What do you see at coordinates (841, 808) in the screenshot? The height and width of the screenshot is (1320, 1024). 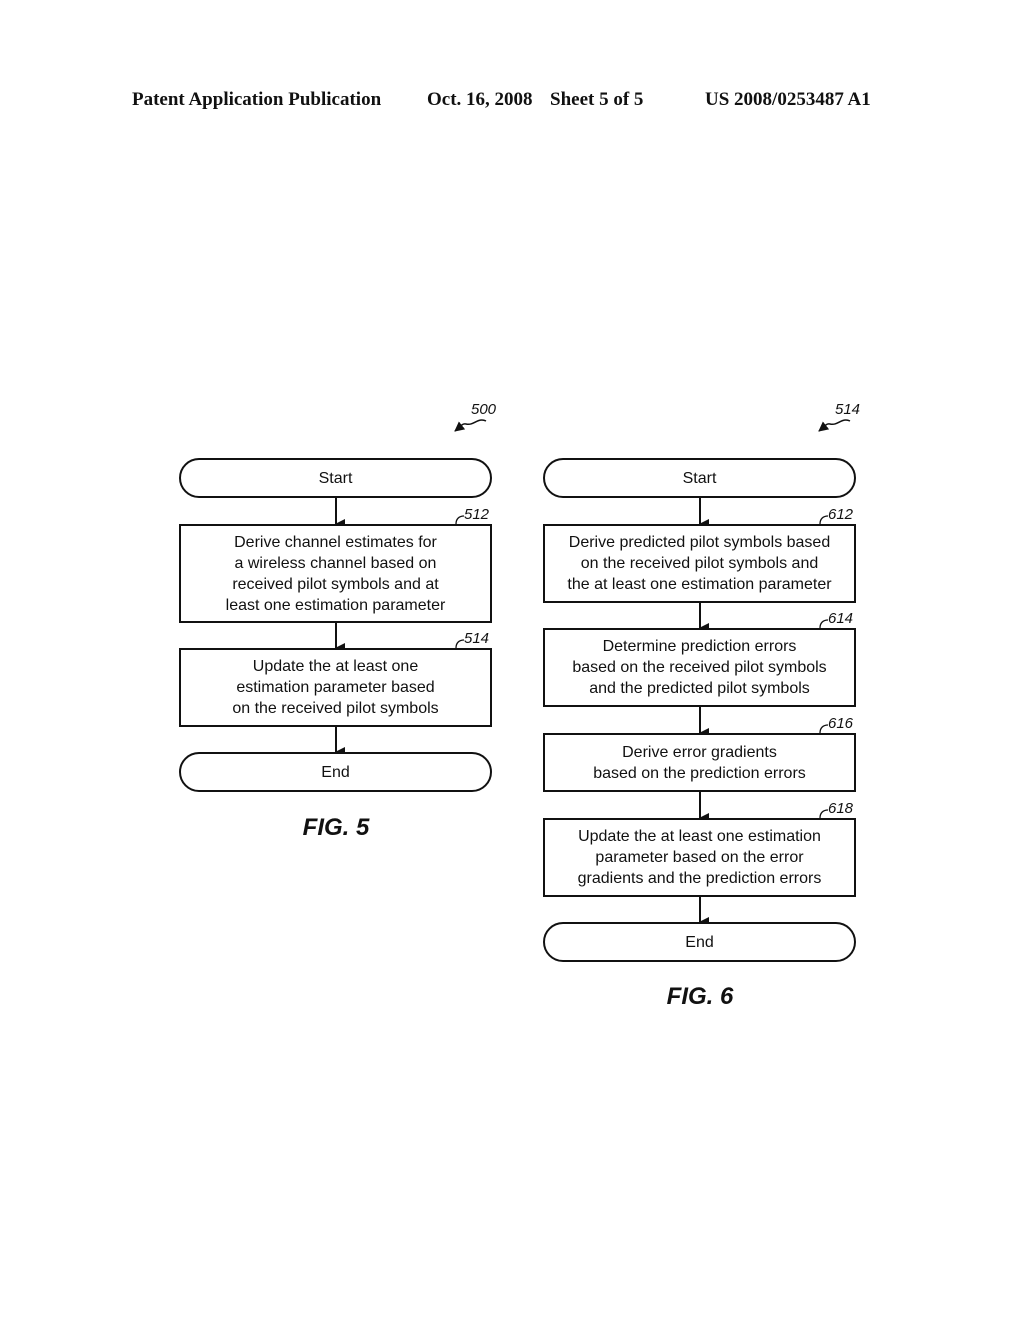 I see `fig6-step4-ref: 618` at bounding box center [841, 808].